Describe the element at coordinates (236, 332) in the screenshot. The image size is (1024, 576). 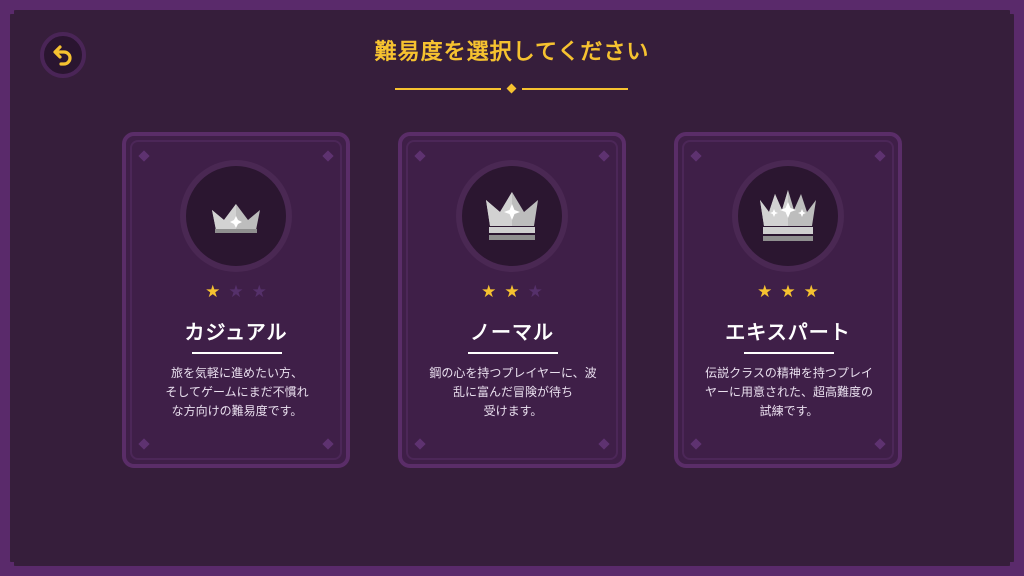
I see `difficulty-title: カジュアル` at that location.